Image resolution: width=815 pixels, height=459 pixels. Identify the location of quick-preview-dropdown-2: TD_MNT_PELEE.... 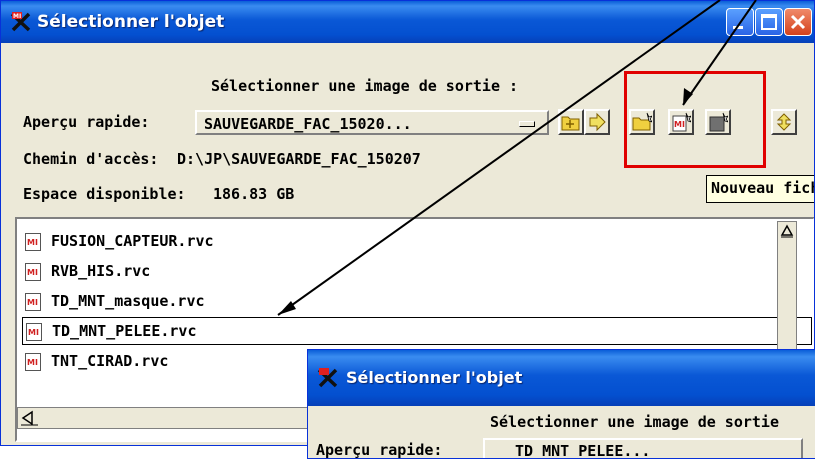
(643, 448).